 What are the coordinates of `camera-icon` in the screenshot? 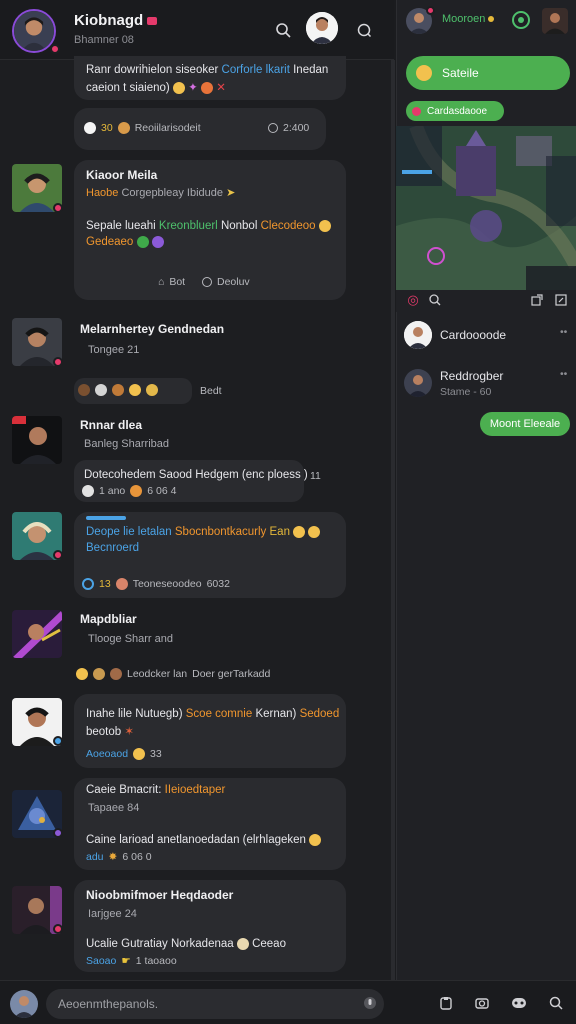 It's located at (482, 1003).